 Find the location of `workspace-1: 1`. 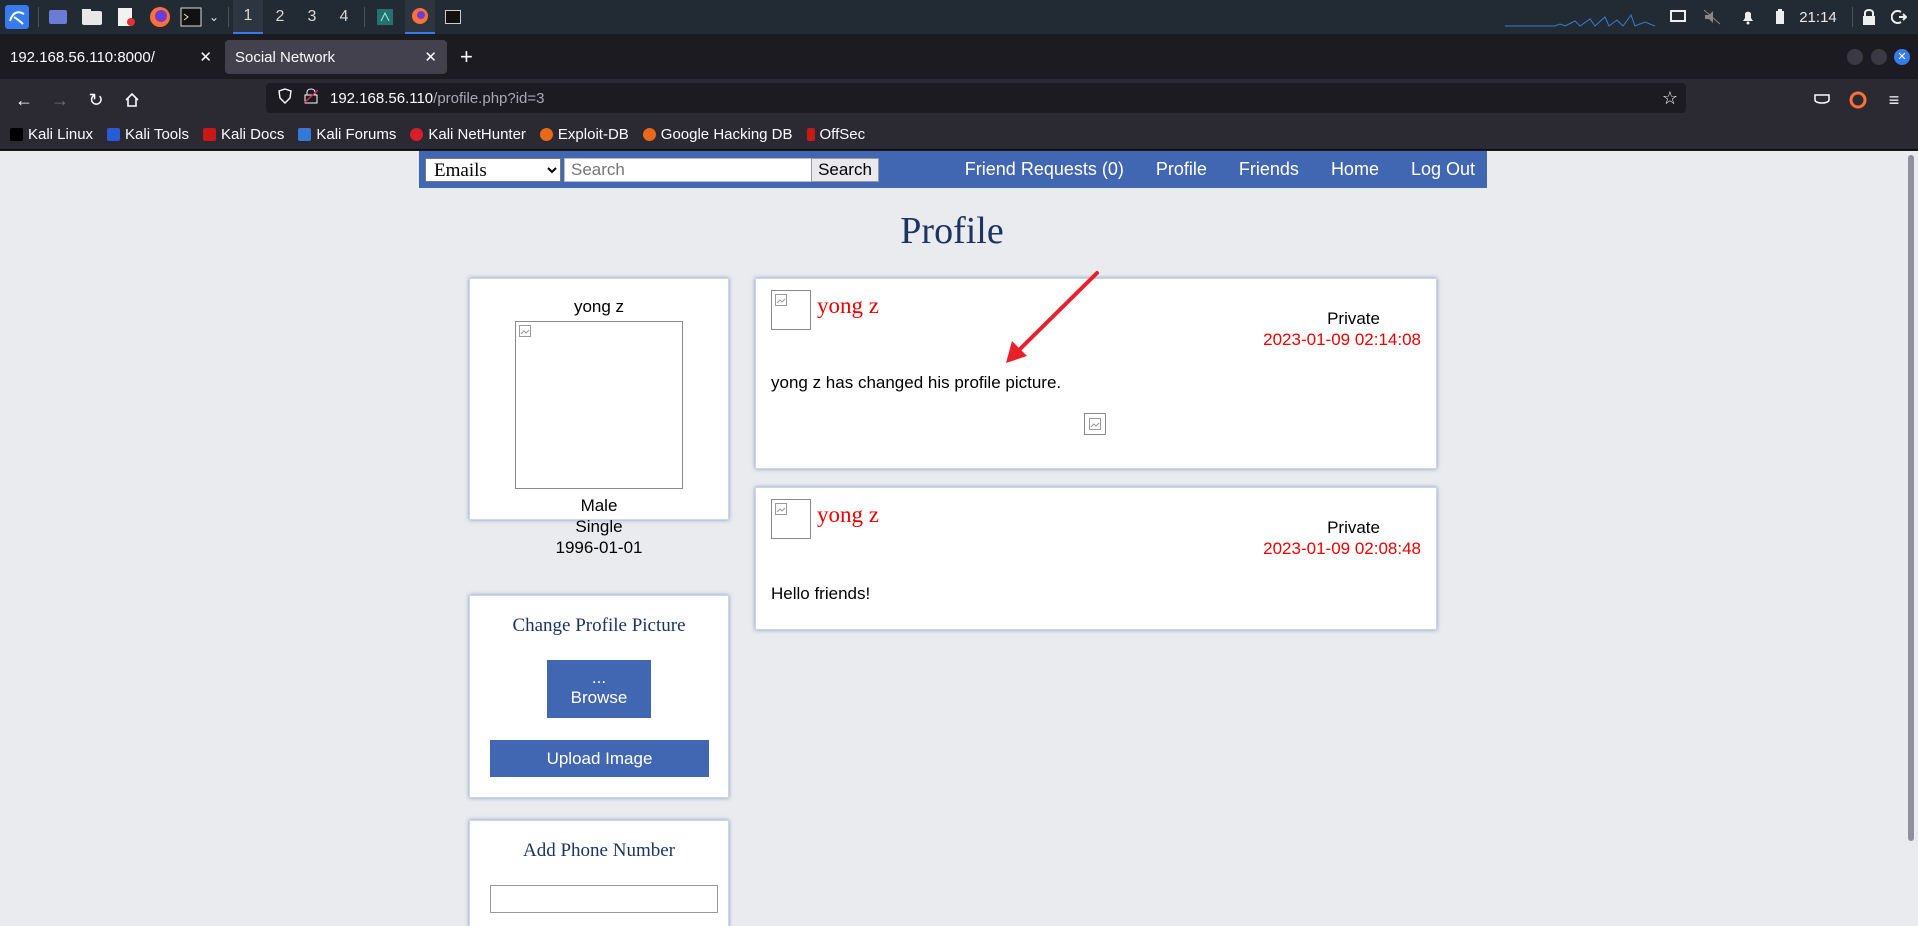

workspace-1: 1 is located at coordinates (248, 17).